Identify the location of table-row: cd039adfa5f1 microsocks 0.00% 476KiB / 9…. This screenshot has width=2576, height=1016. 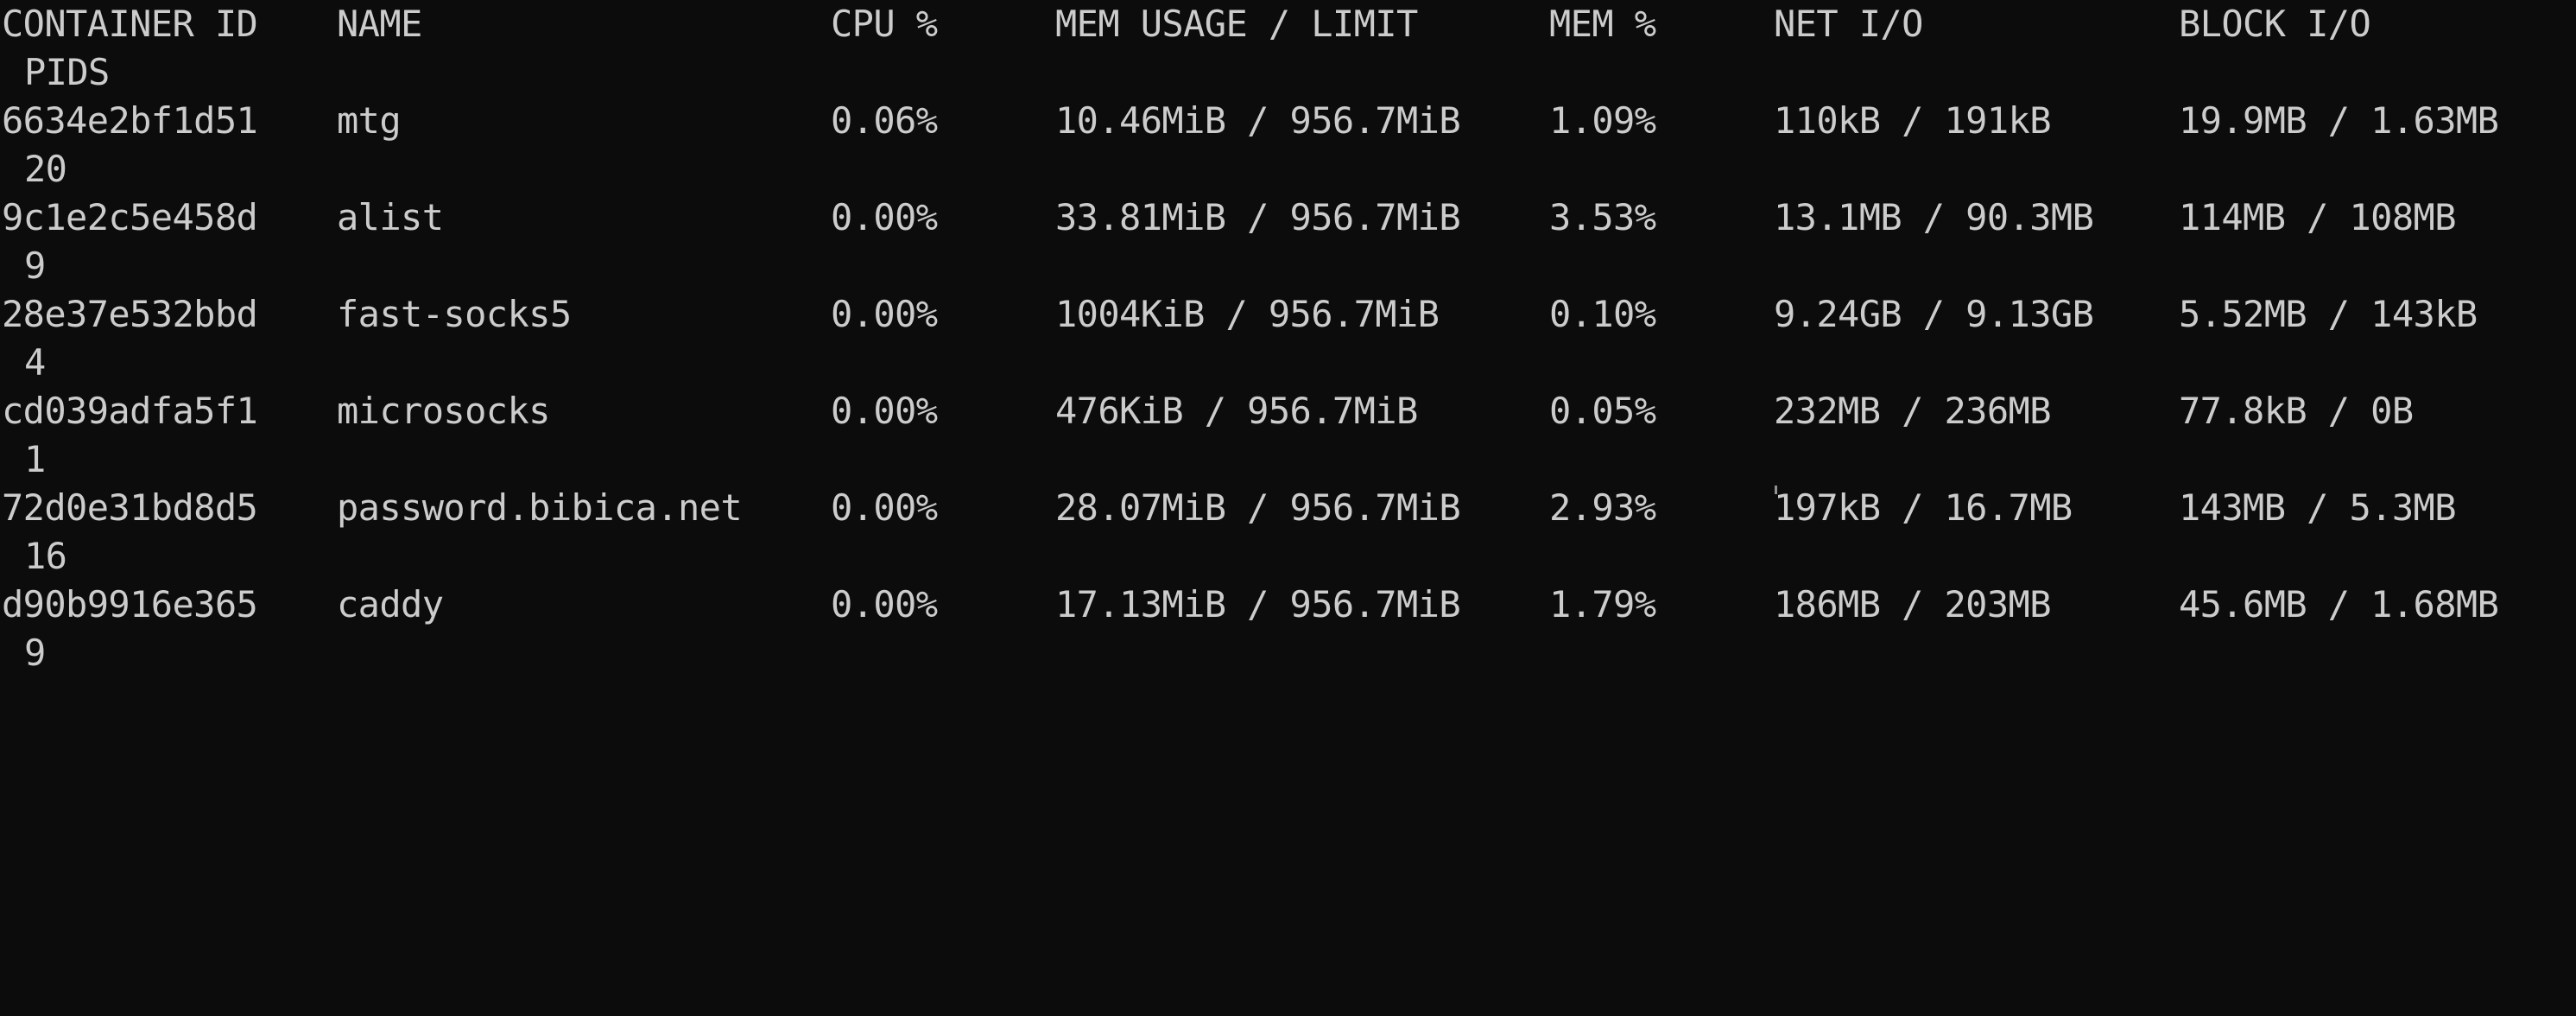
(1288, 411).